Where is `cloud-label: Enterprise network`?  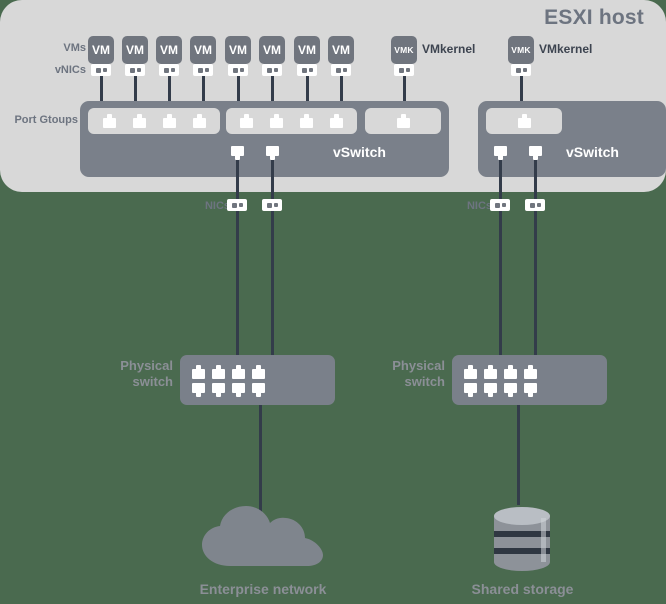
cloud-label: Enterprise network is located at coordinates (263, 589).